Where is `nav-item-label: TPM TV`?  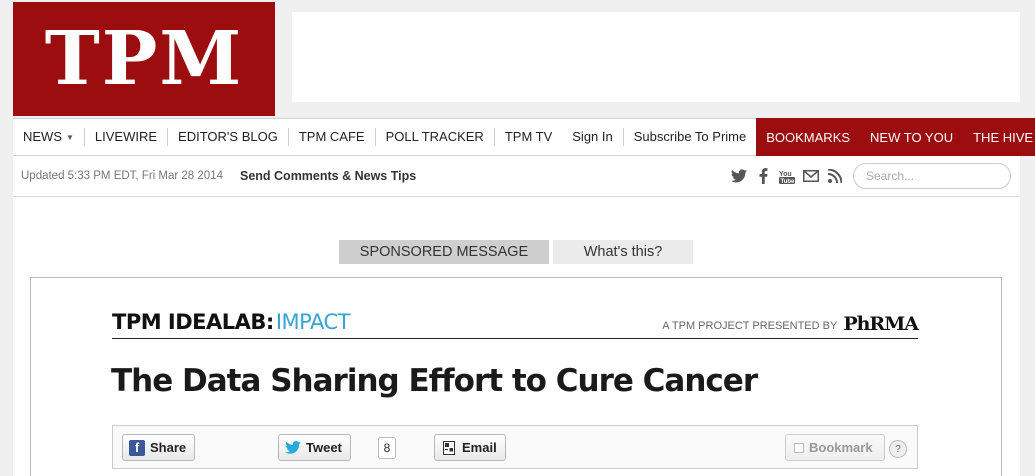 nav-item-label: TPM TV is located at coordinates (528, 136).